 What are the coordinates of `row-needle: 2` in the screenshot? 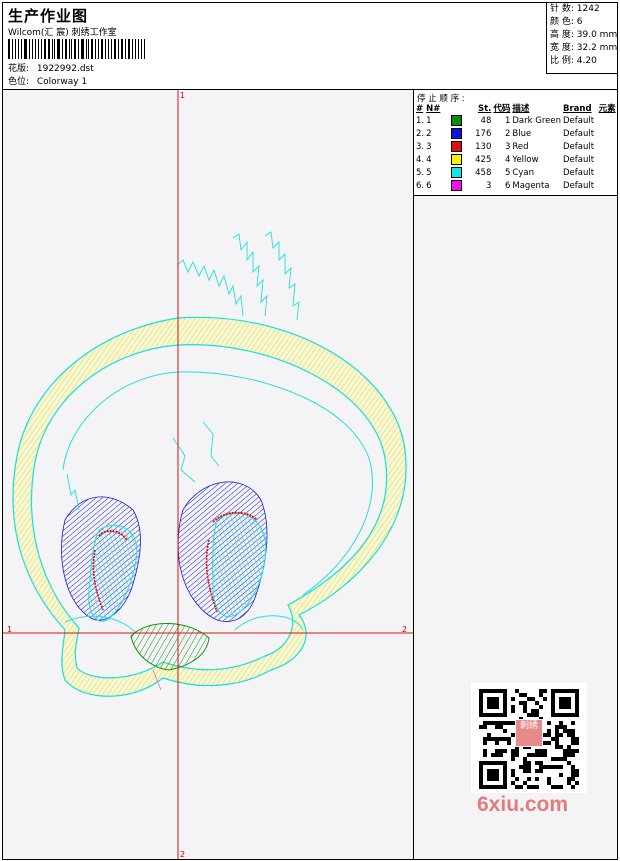 It's located at (429, 134).